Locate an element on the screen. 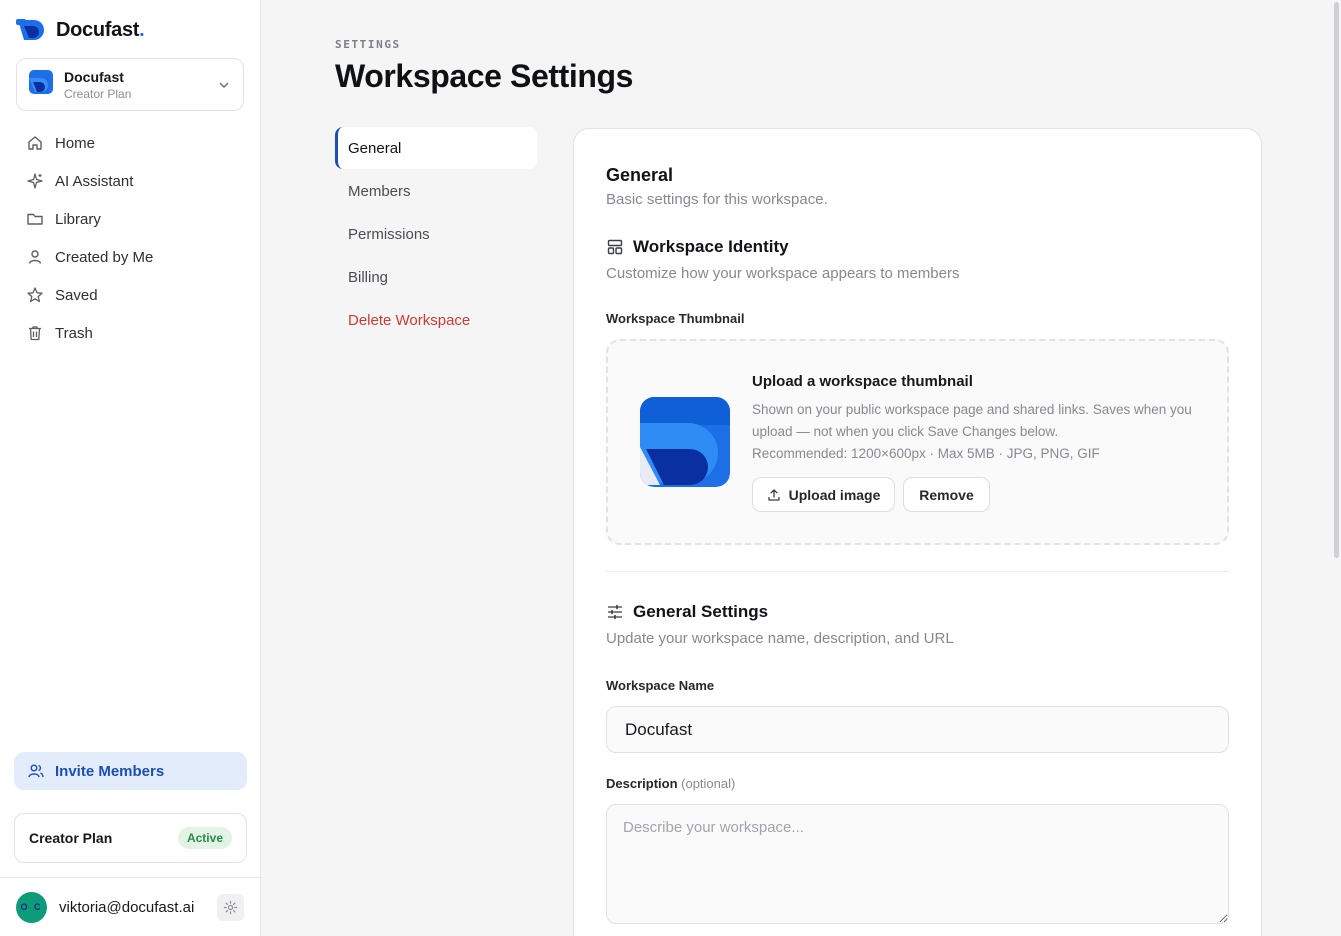 This screenshot has height=936, width=1341. users-icon is located at coordinates (36, 771).